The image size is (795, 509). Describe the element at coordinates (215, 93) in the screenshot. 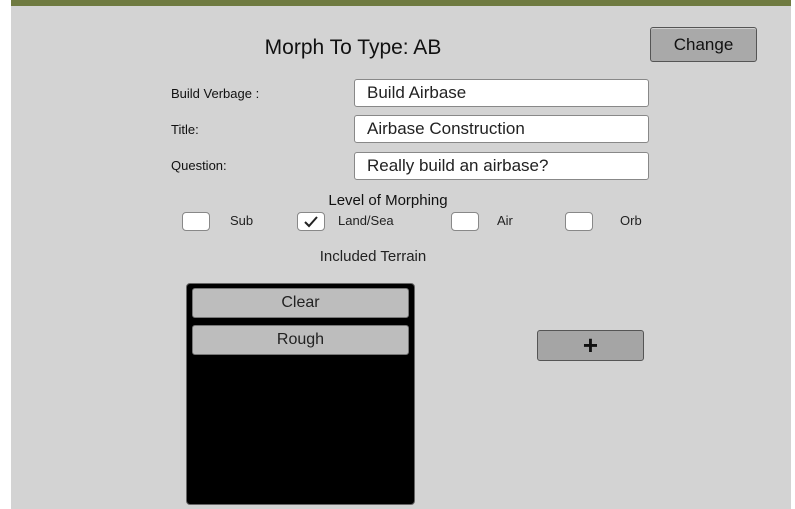

I see `build-verbage-label: Build Verbage :` at that location.